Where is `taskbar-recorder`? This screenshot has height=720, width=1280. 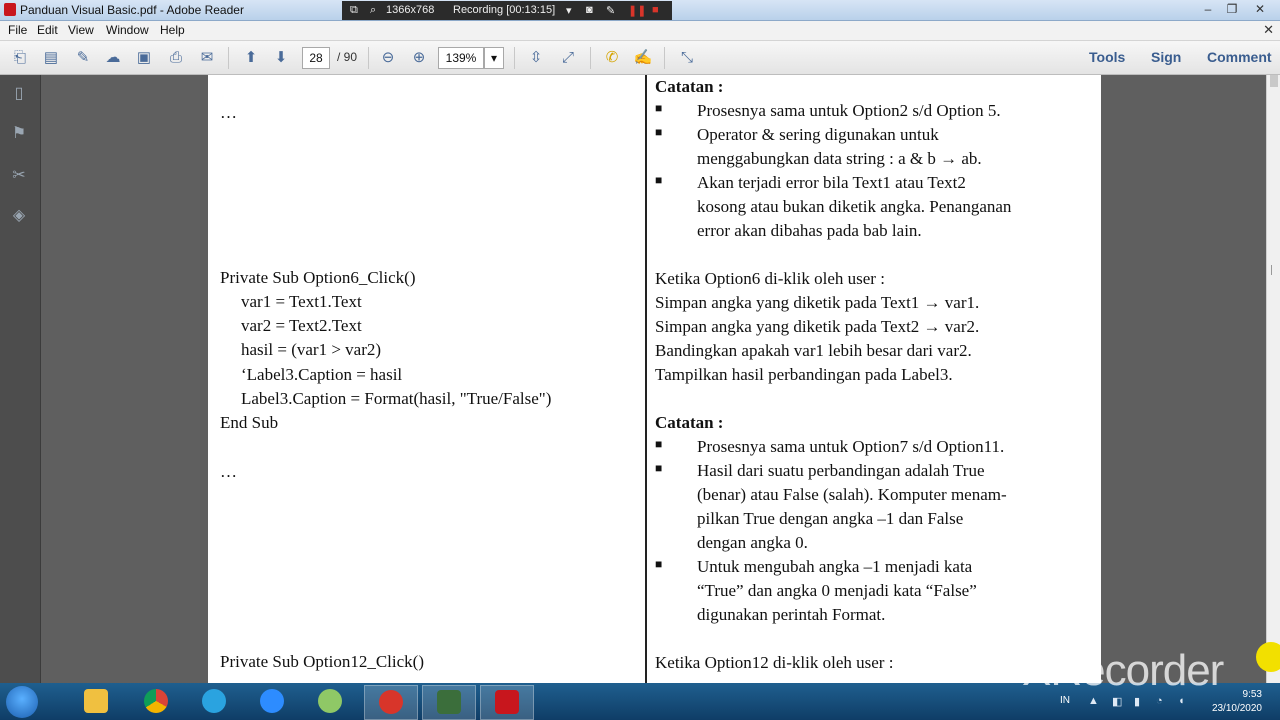
taskbar-recorder is located at coordinates (391, 702).